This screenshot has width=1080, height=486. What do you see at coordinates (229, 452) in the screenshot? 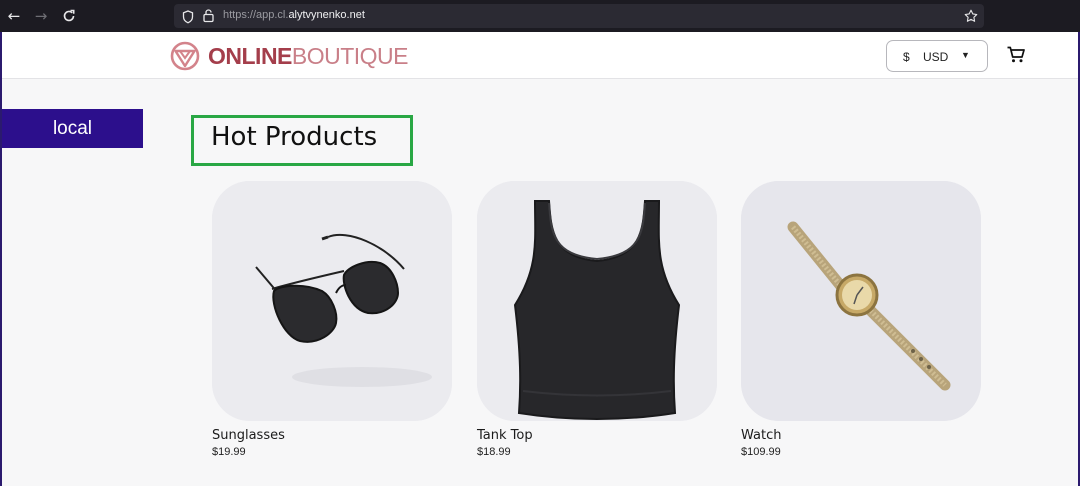
I see `product-price: $19.99` at bounding box center [229, 452].